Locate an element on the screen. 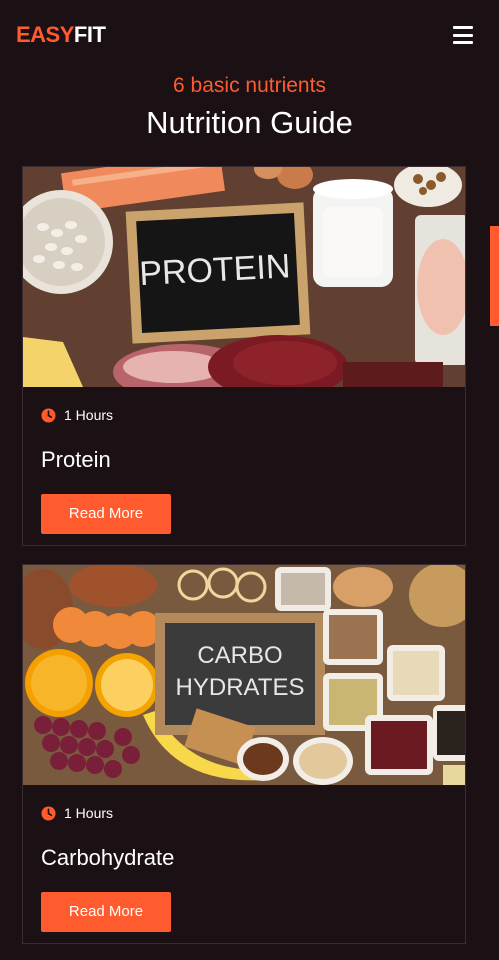 The image size is (499, 960). card-body: 1 Hours Protein Read More is located at coordinates (244, 460).